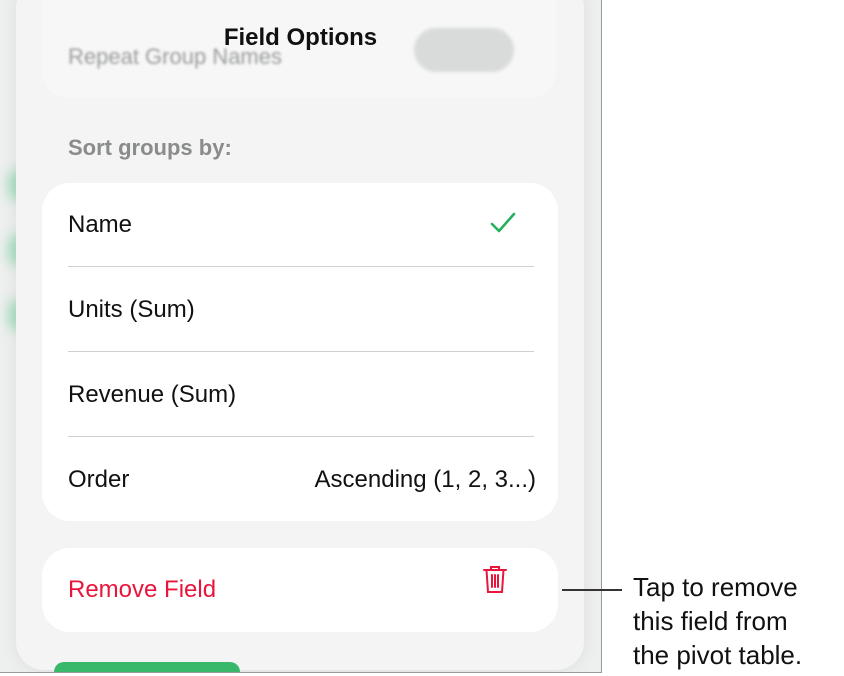  Describe the element at coordinates (301, 395) in the screenshot. I see `sort-option-revenue: Revenue (Sum)` at that location.